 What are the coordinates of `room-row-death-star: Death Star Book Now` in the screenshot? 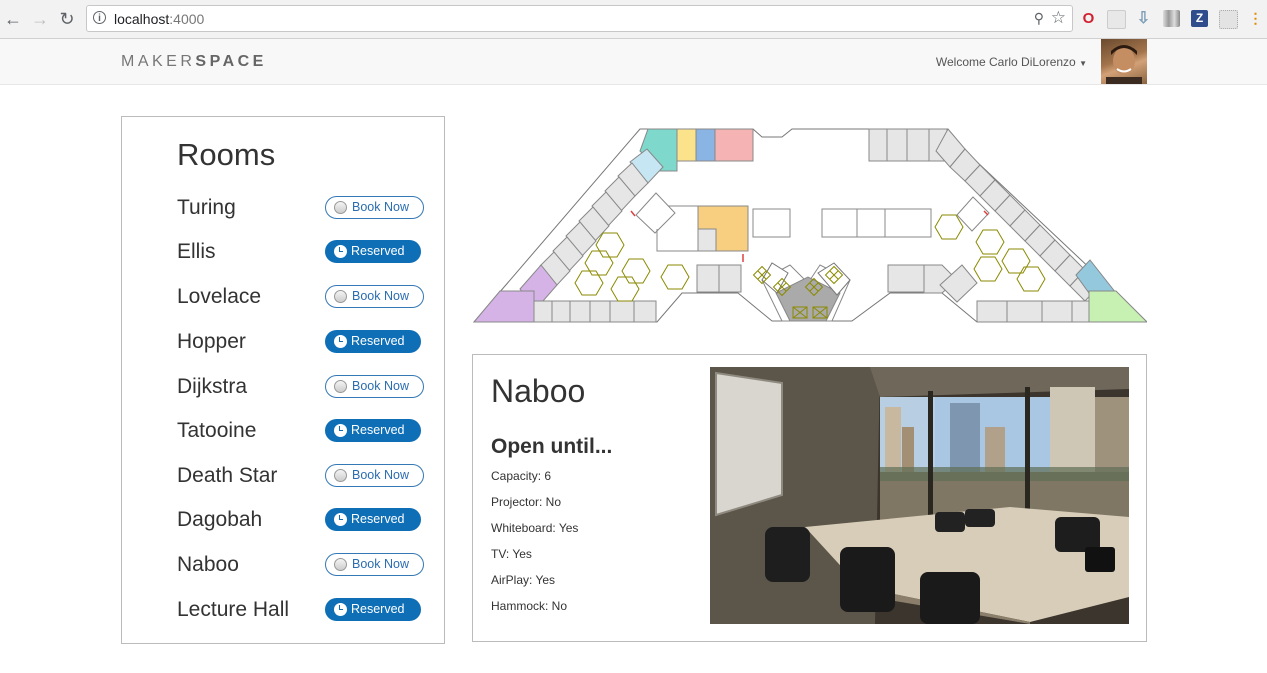 It's located at (302, 477).